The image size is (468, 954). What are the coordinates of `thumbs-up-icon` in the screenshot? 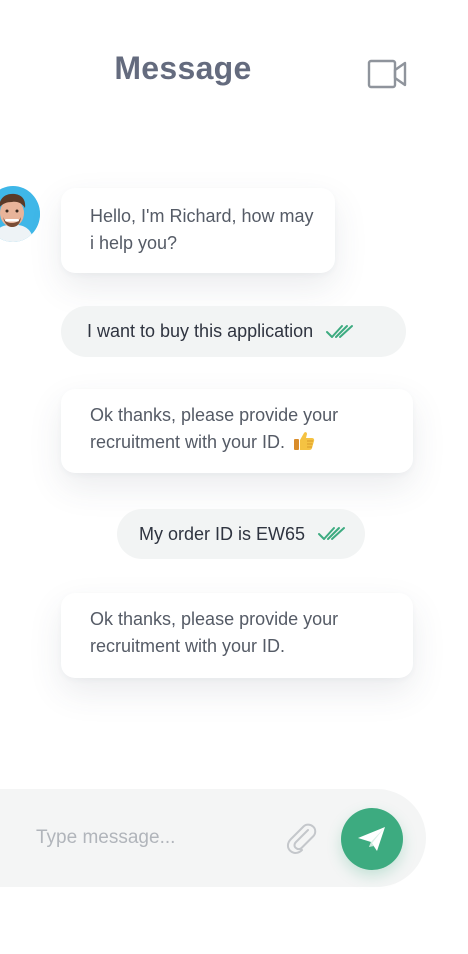 It's located at (304, 441).